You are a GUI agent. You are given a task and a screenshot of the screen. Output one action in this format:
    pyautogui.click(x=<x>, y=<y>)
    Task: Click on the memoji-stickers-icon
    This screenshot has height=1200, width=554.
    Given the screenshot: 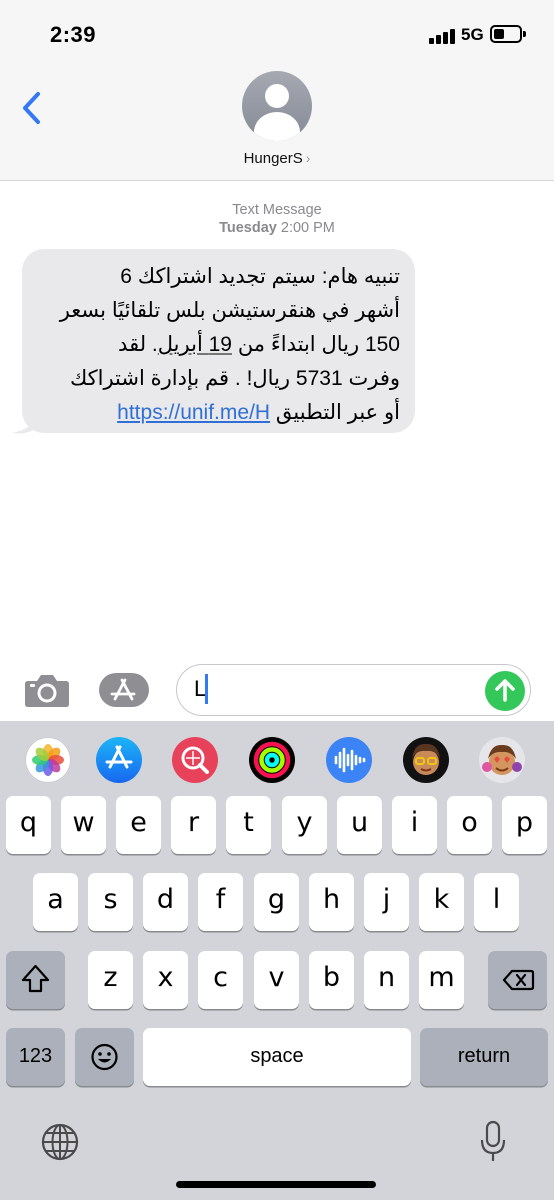 What is the action you would take?
    pyautogui.click(x=502, y=760)
    